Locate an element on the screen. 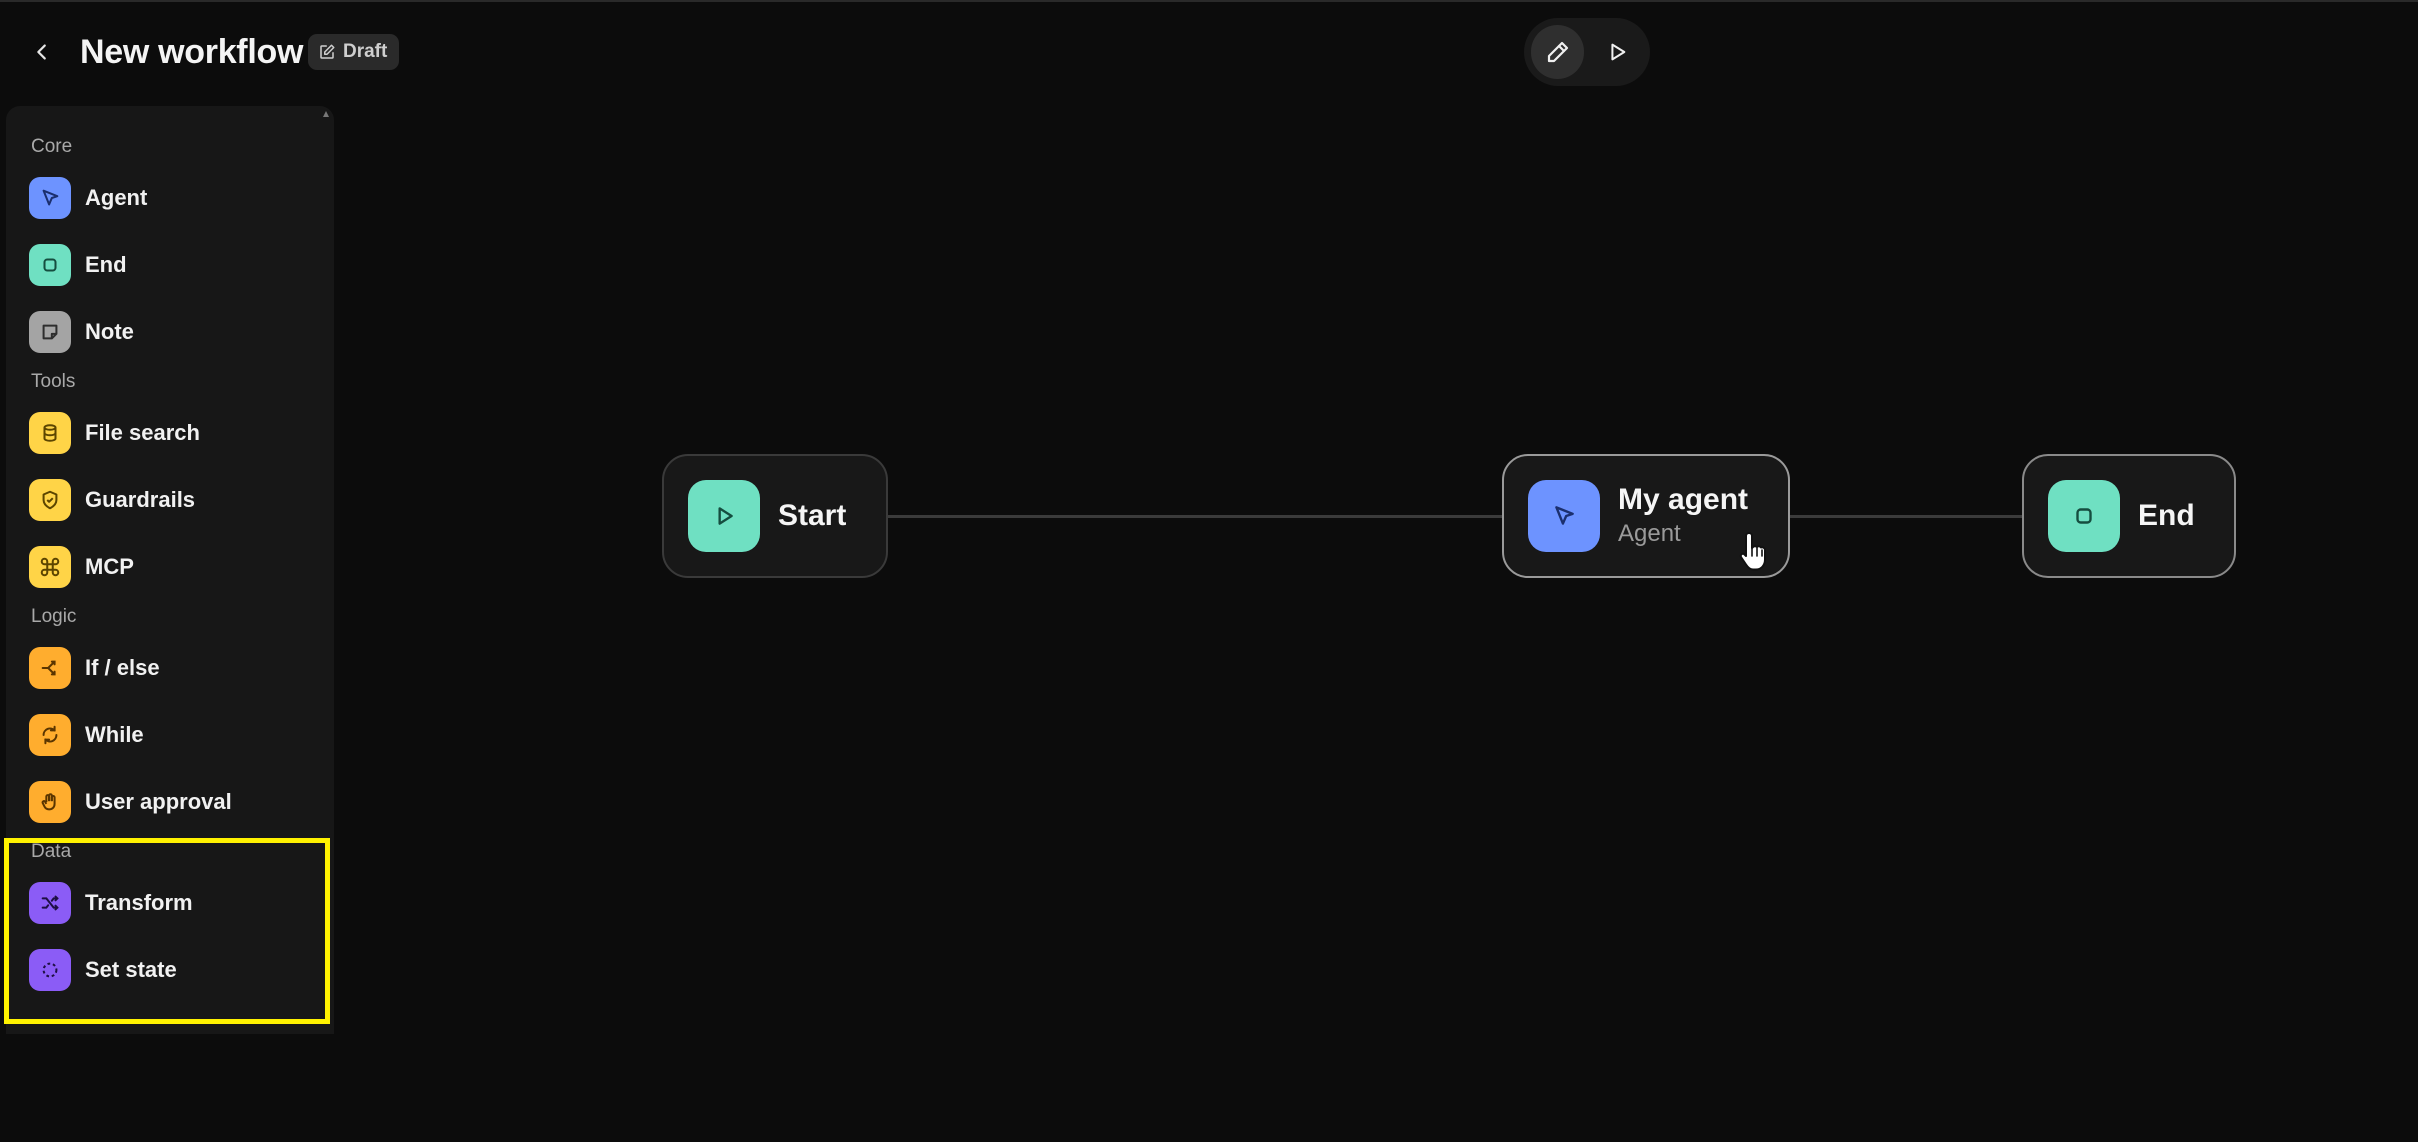  palette-item-mcp: MCP is located at coordinates (170, 566).